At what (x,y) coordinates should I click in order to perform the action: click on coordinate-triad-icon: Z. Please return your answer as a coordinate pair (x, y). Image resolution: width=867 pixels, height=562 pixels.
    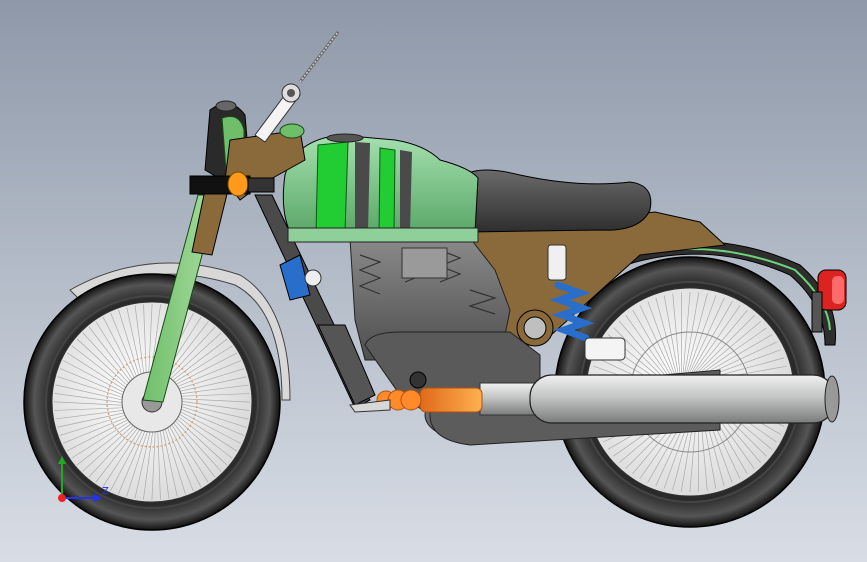
    Looking at the image, I should click on (83, 479).